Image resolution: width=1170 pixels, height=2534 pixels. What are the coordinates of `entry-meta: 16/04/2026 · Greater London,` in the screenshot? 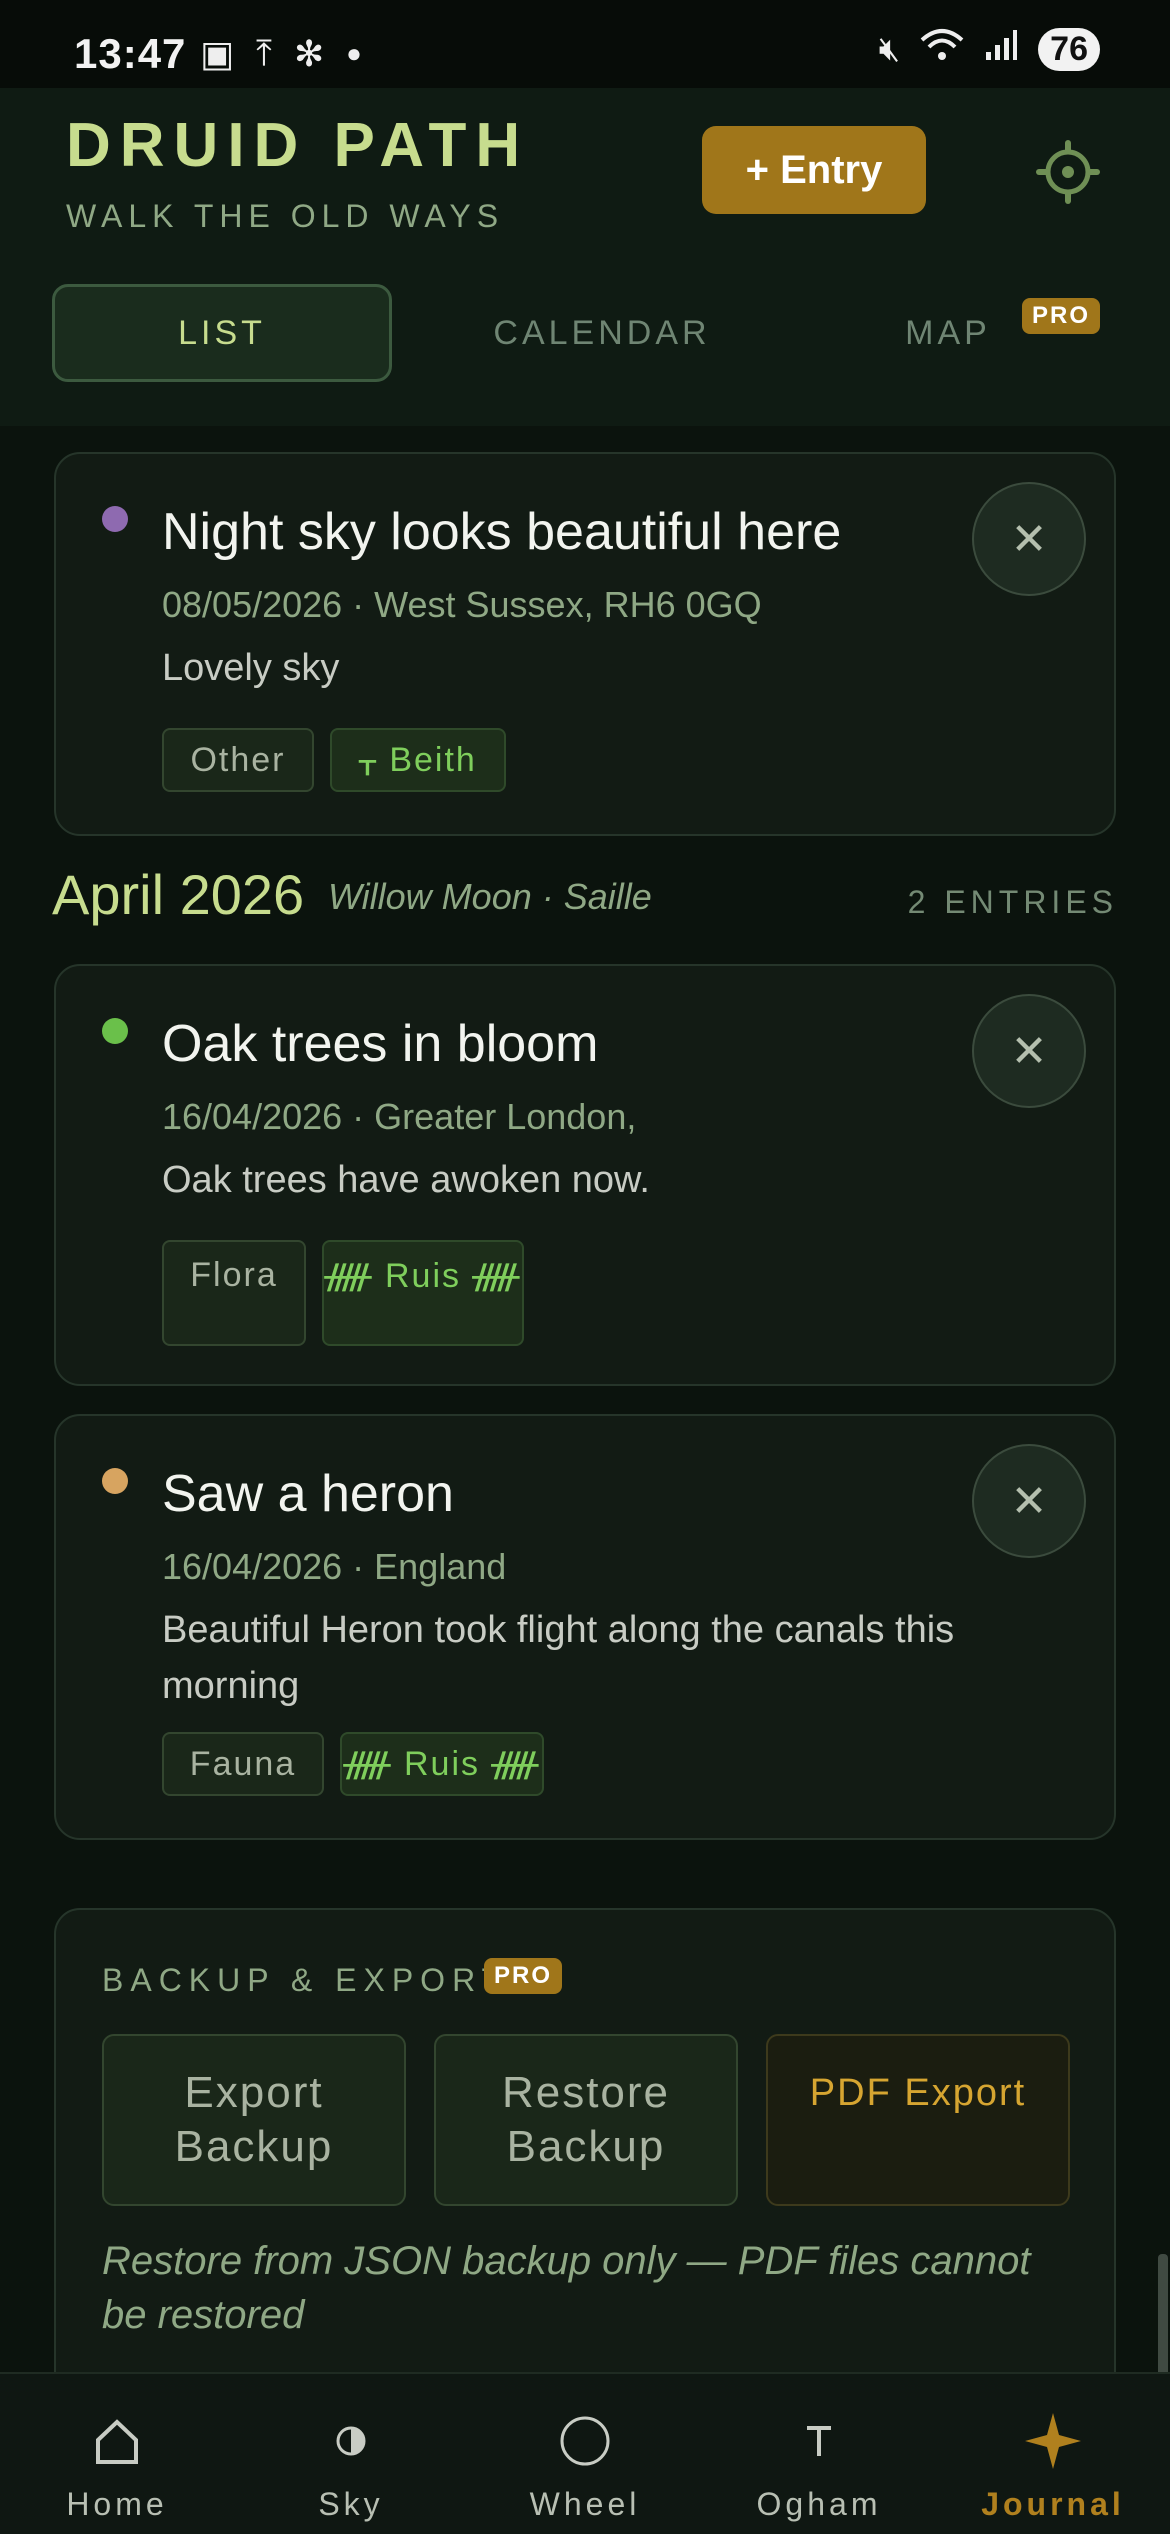 It's located at (399, 1116).